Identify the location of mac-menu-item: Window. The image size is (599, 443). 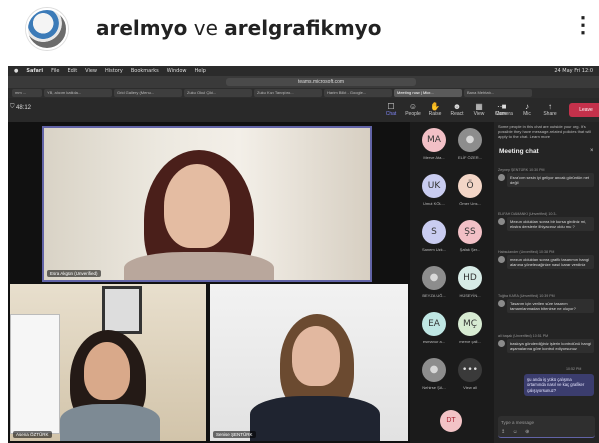
(177, 71).